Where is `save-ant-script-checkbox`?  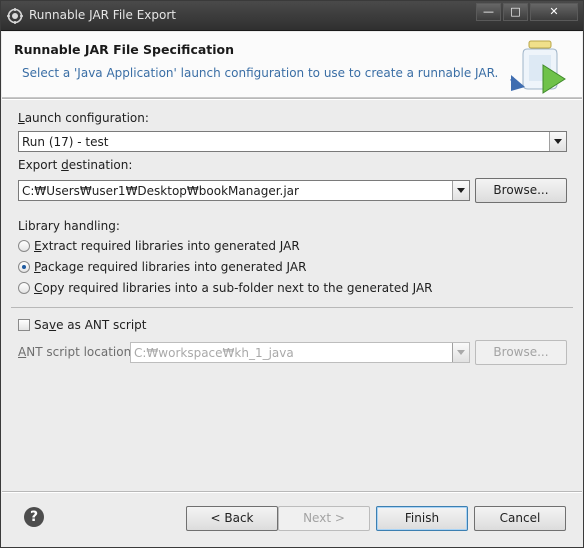 save-ant-script-checkbox is located at coordinates (24, 325).